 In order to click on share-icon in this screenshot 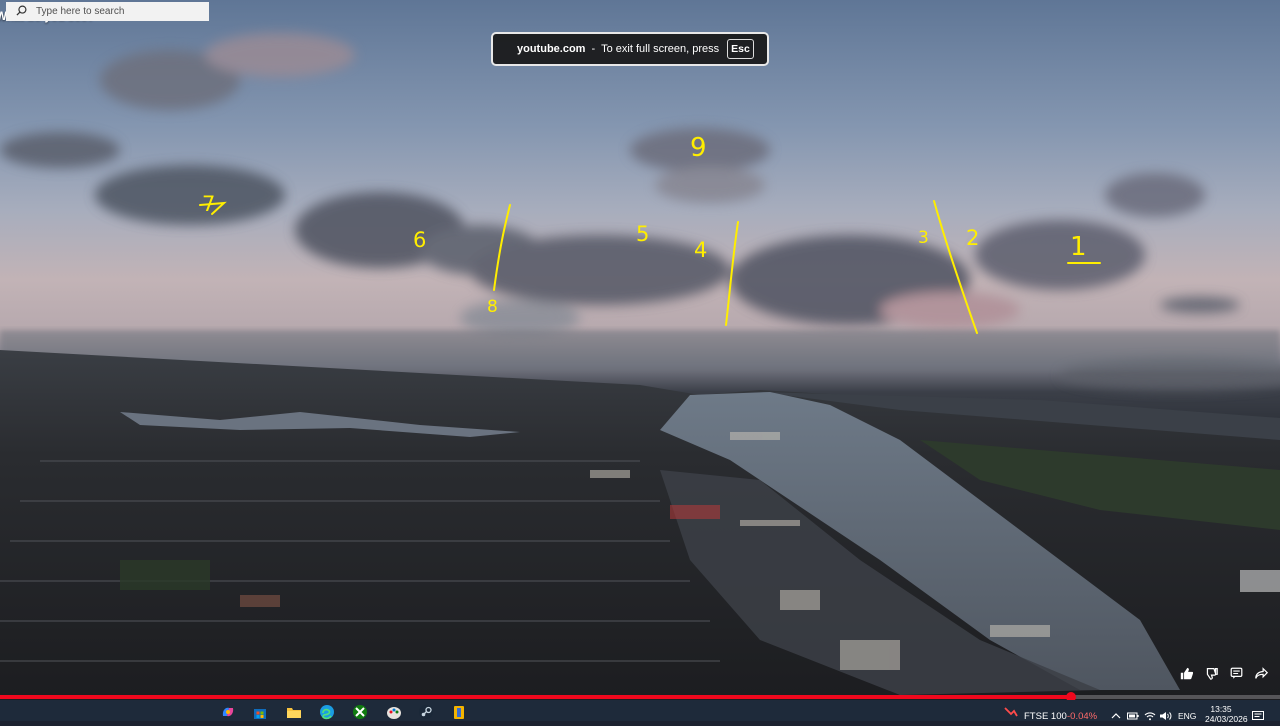, I will do `click(1261, 673)`.